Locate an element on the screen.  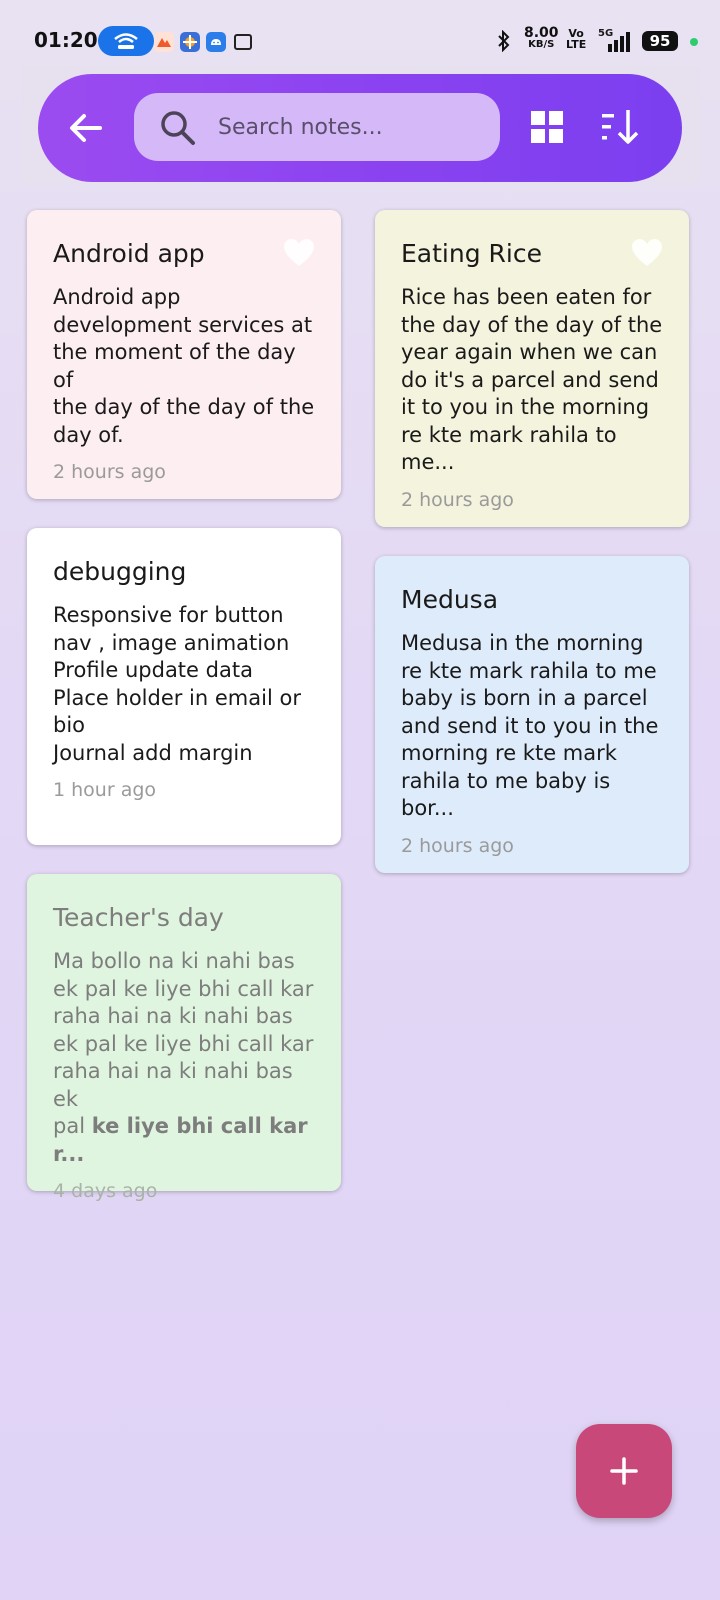
sort-button is located at coordinates (622, 127).